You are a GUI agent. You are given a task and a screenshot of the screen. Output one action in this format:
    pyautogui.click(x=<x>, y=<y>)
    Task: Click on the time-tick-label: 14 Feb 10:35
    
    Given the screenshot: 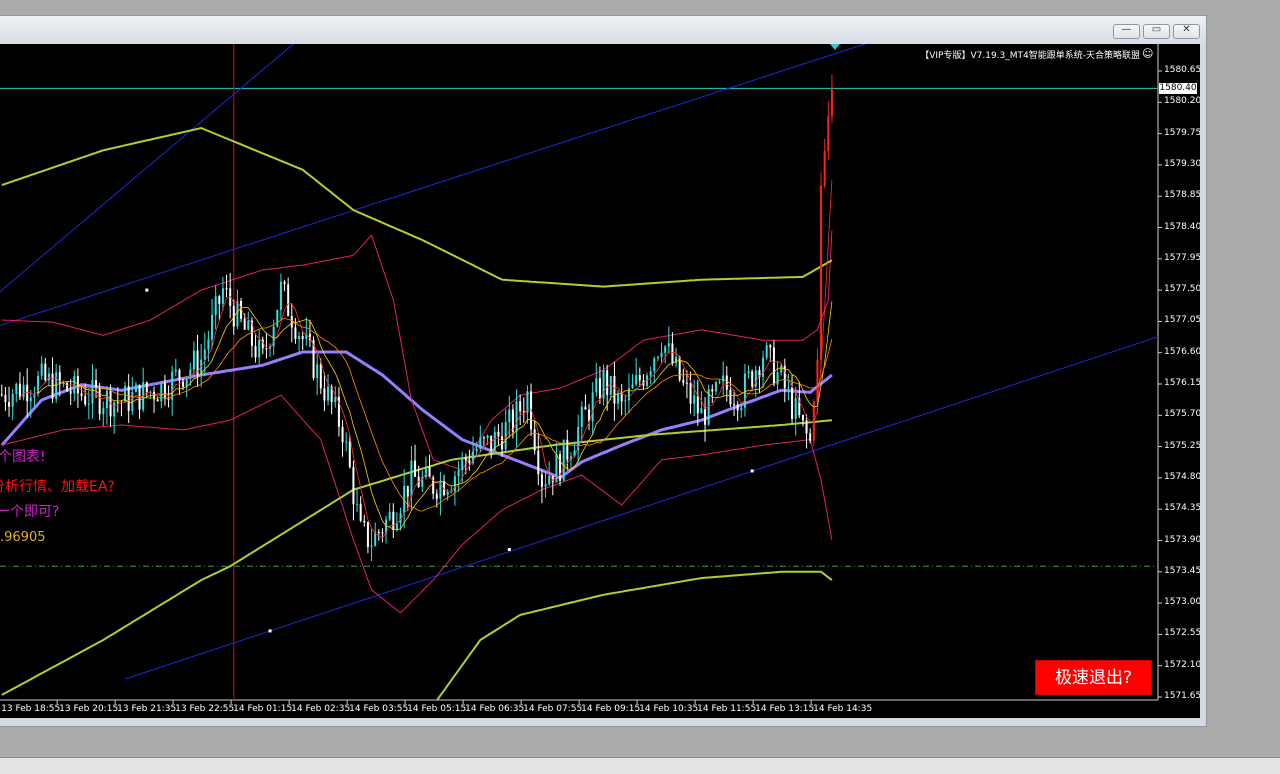 What is the action you would take?
    pyautogui.click(x=669, y=709)
    